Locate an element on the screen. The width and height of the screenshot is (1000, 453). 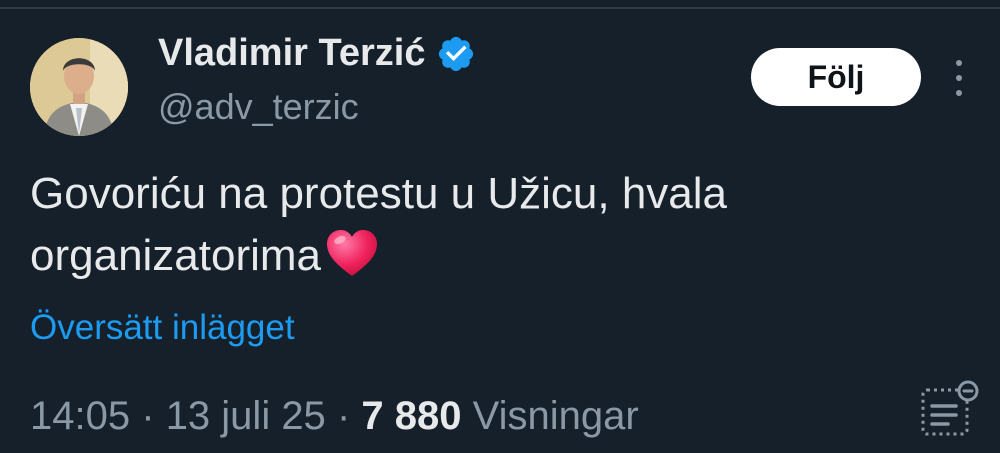
views-label: Visningar is located at coordinates (555, 416).